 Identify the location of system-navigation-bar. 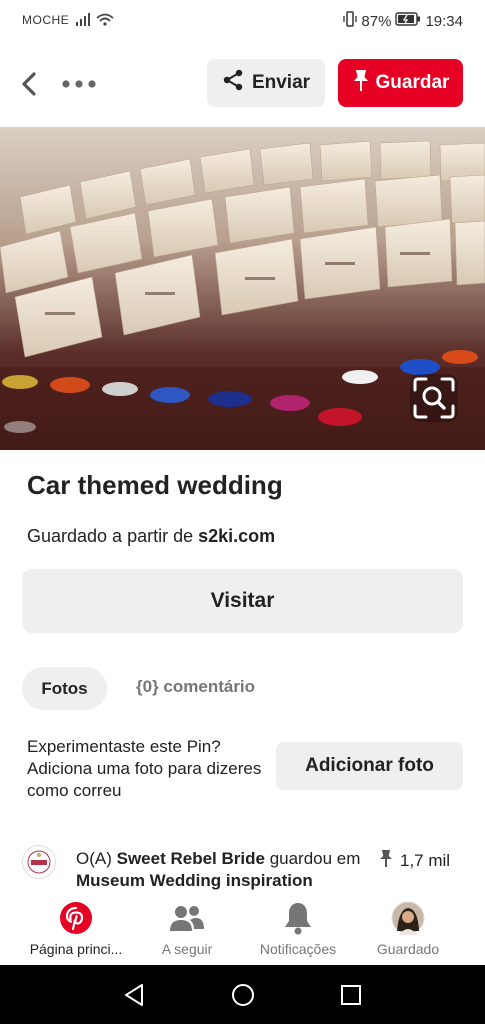
(242, 994).